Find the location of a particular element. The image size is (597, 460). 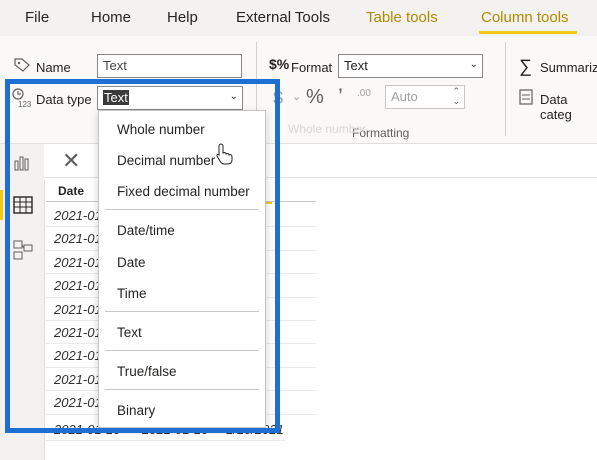

hand-cursor-icon is located at coordinates (224, 154).